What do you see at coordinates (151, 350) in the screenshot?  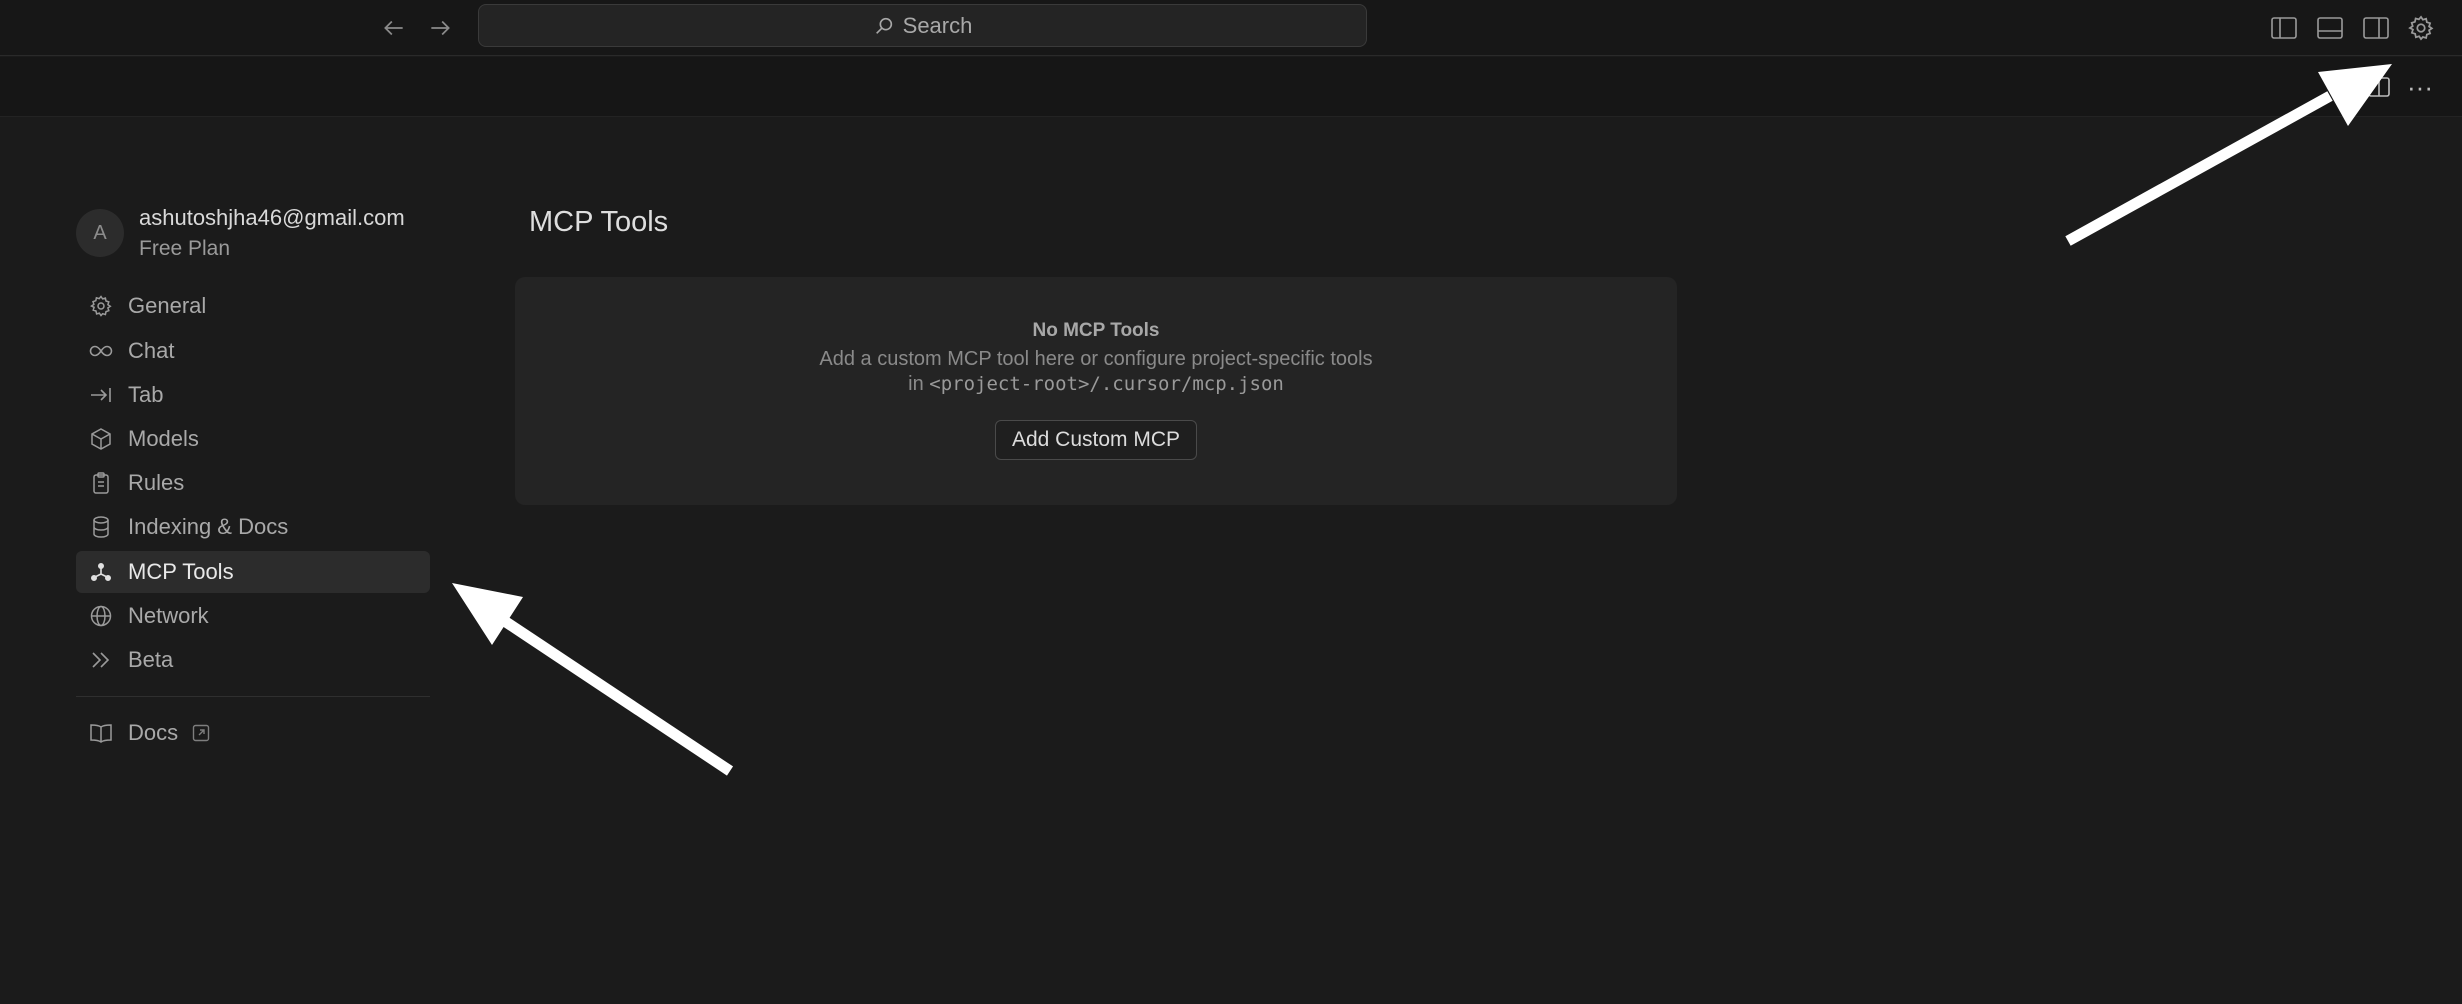 I see `sidebar-item-label: Chat` at bounding box center [151, 350].